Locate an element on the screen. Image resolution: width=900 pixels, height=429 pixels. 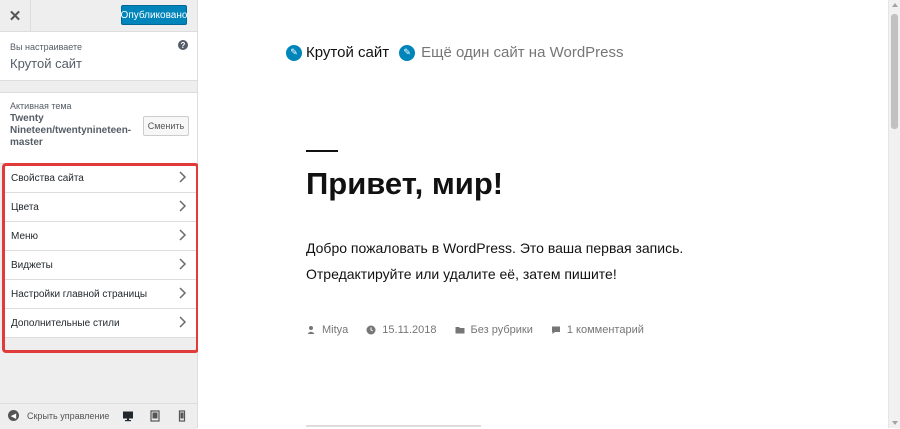
content-divider is located at coordinates (393, 426).